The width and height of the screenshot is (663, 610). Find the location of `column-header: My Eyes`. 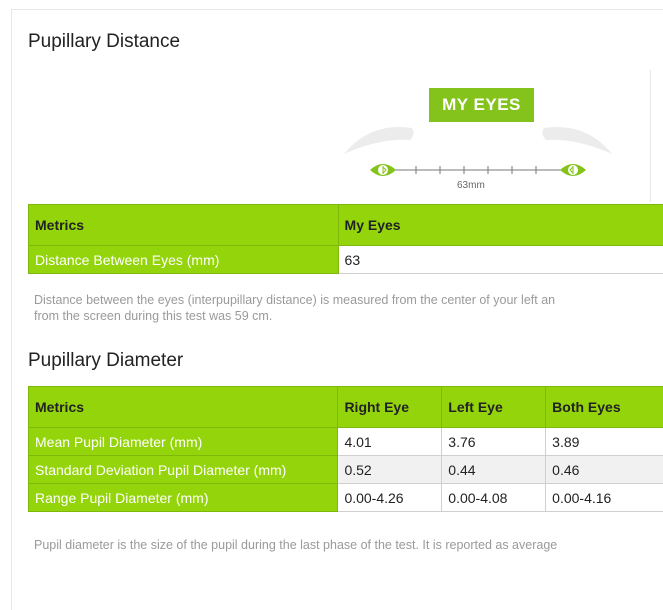

column-header: My Eyes is located at coordinates (500, 225).